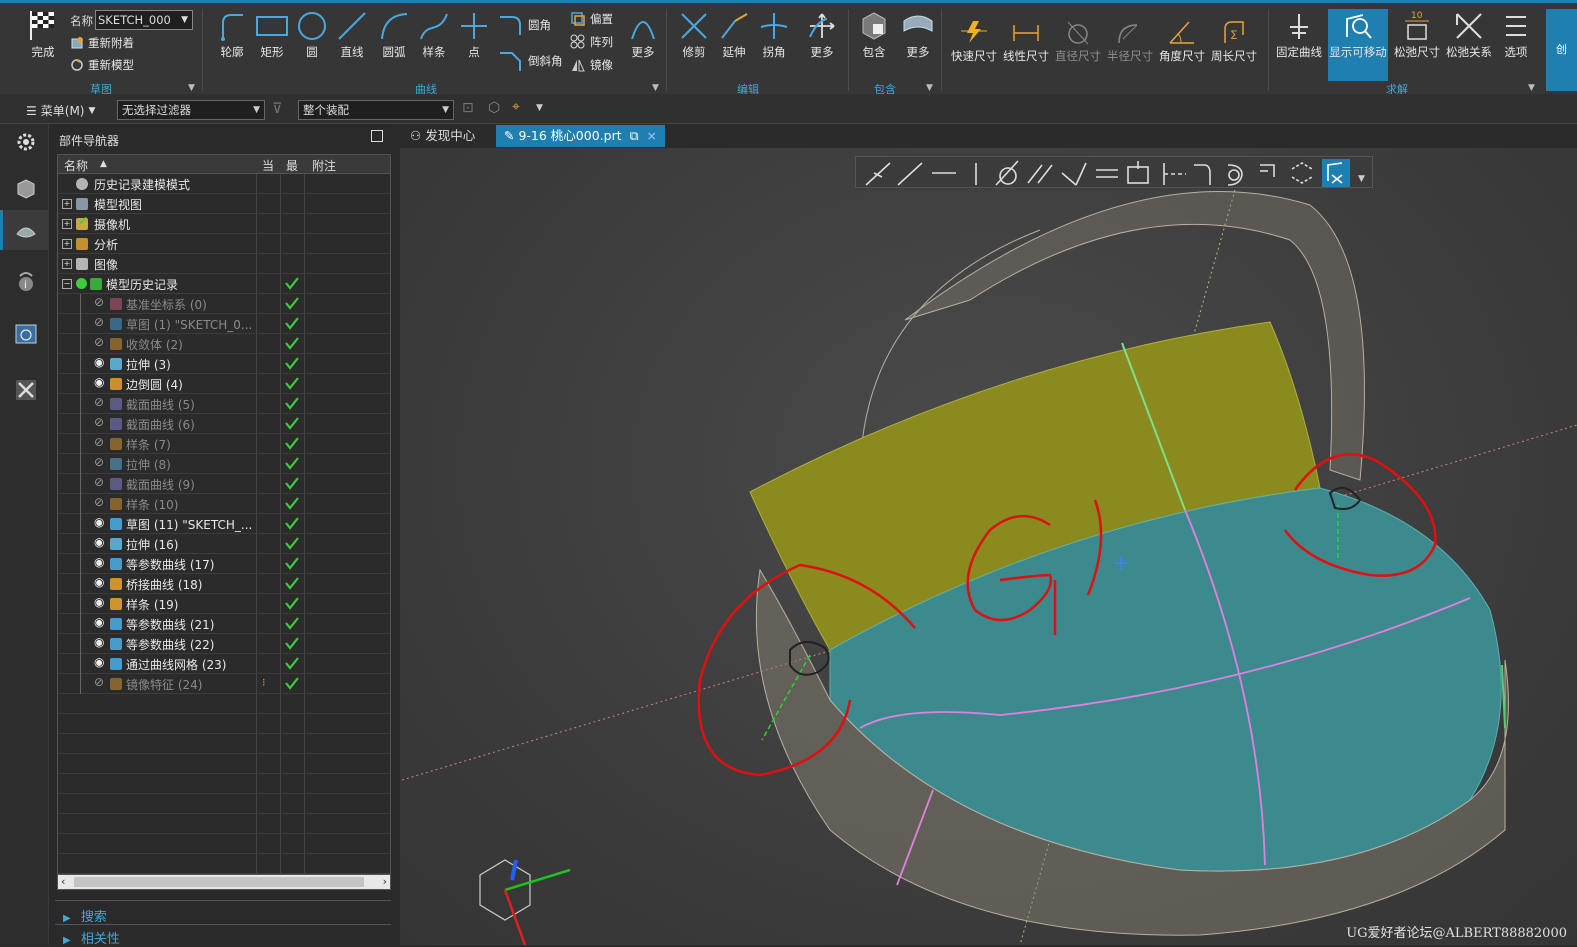  I want to click on spline-button: 样条, so click(434, 35).